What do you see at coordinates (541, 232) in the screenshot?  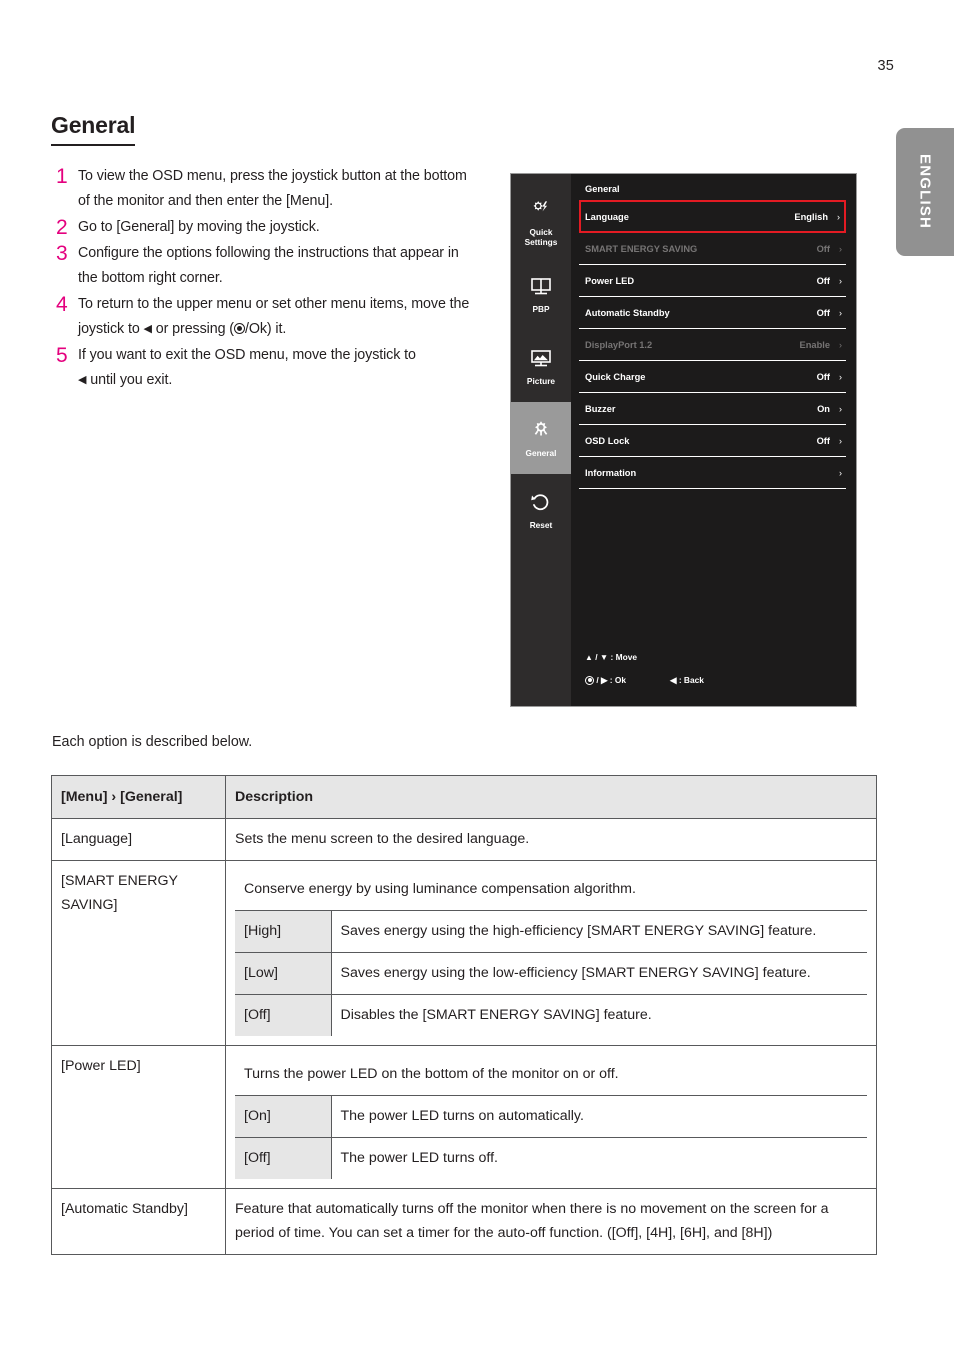 I see `osd-tab-label-line1: Quick` at bounding box center [541, 232].